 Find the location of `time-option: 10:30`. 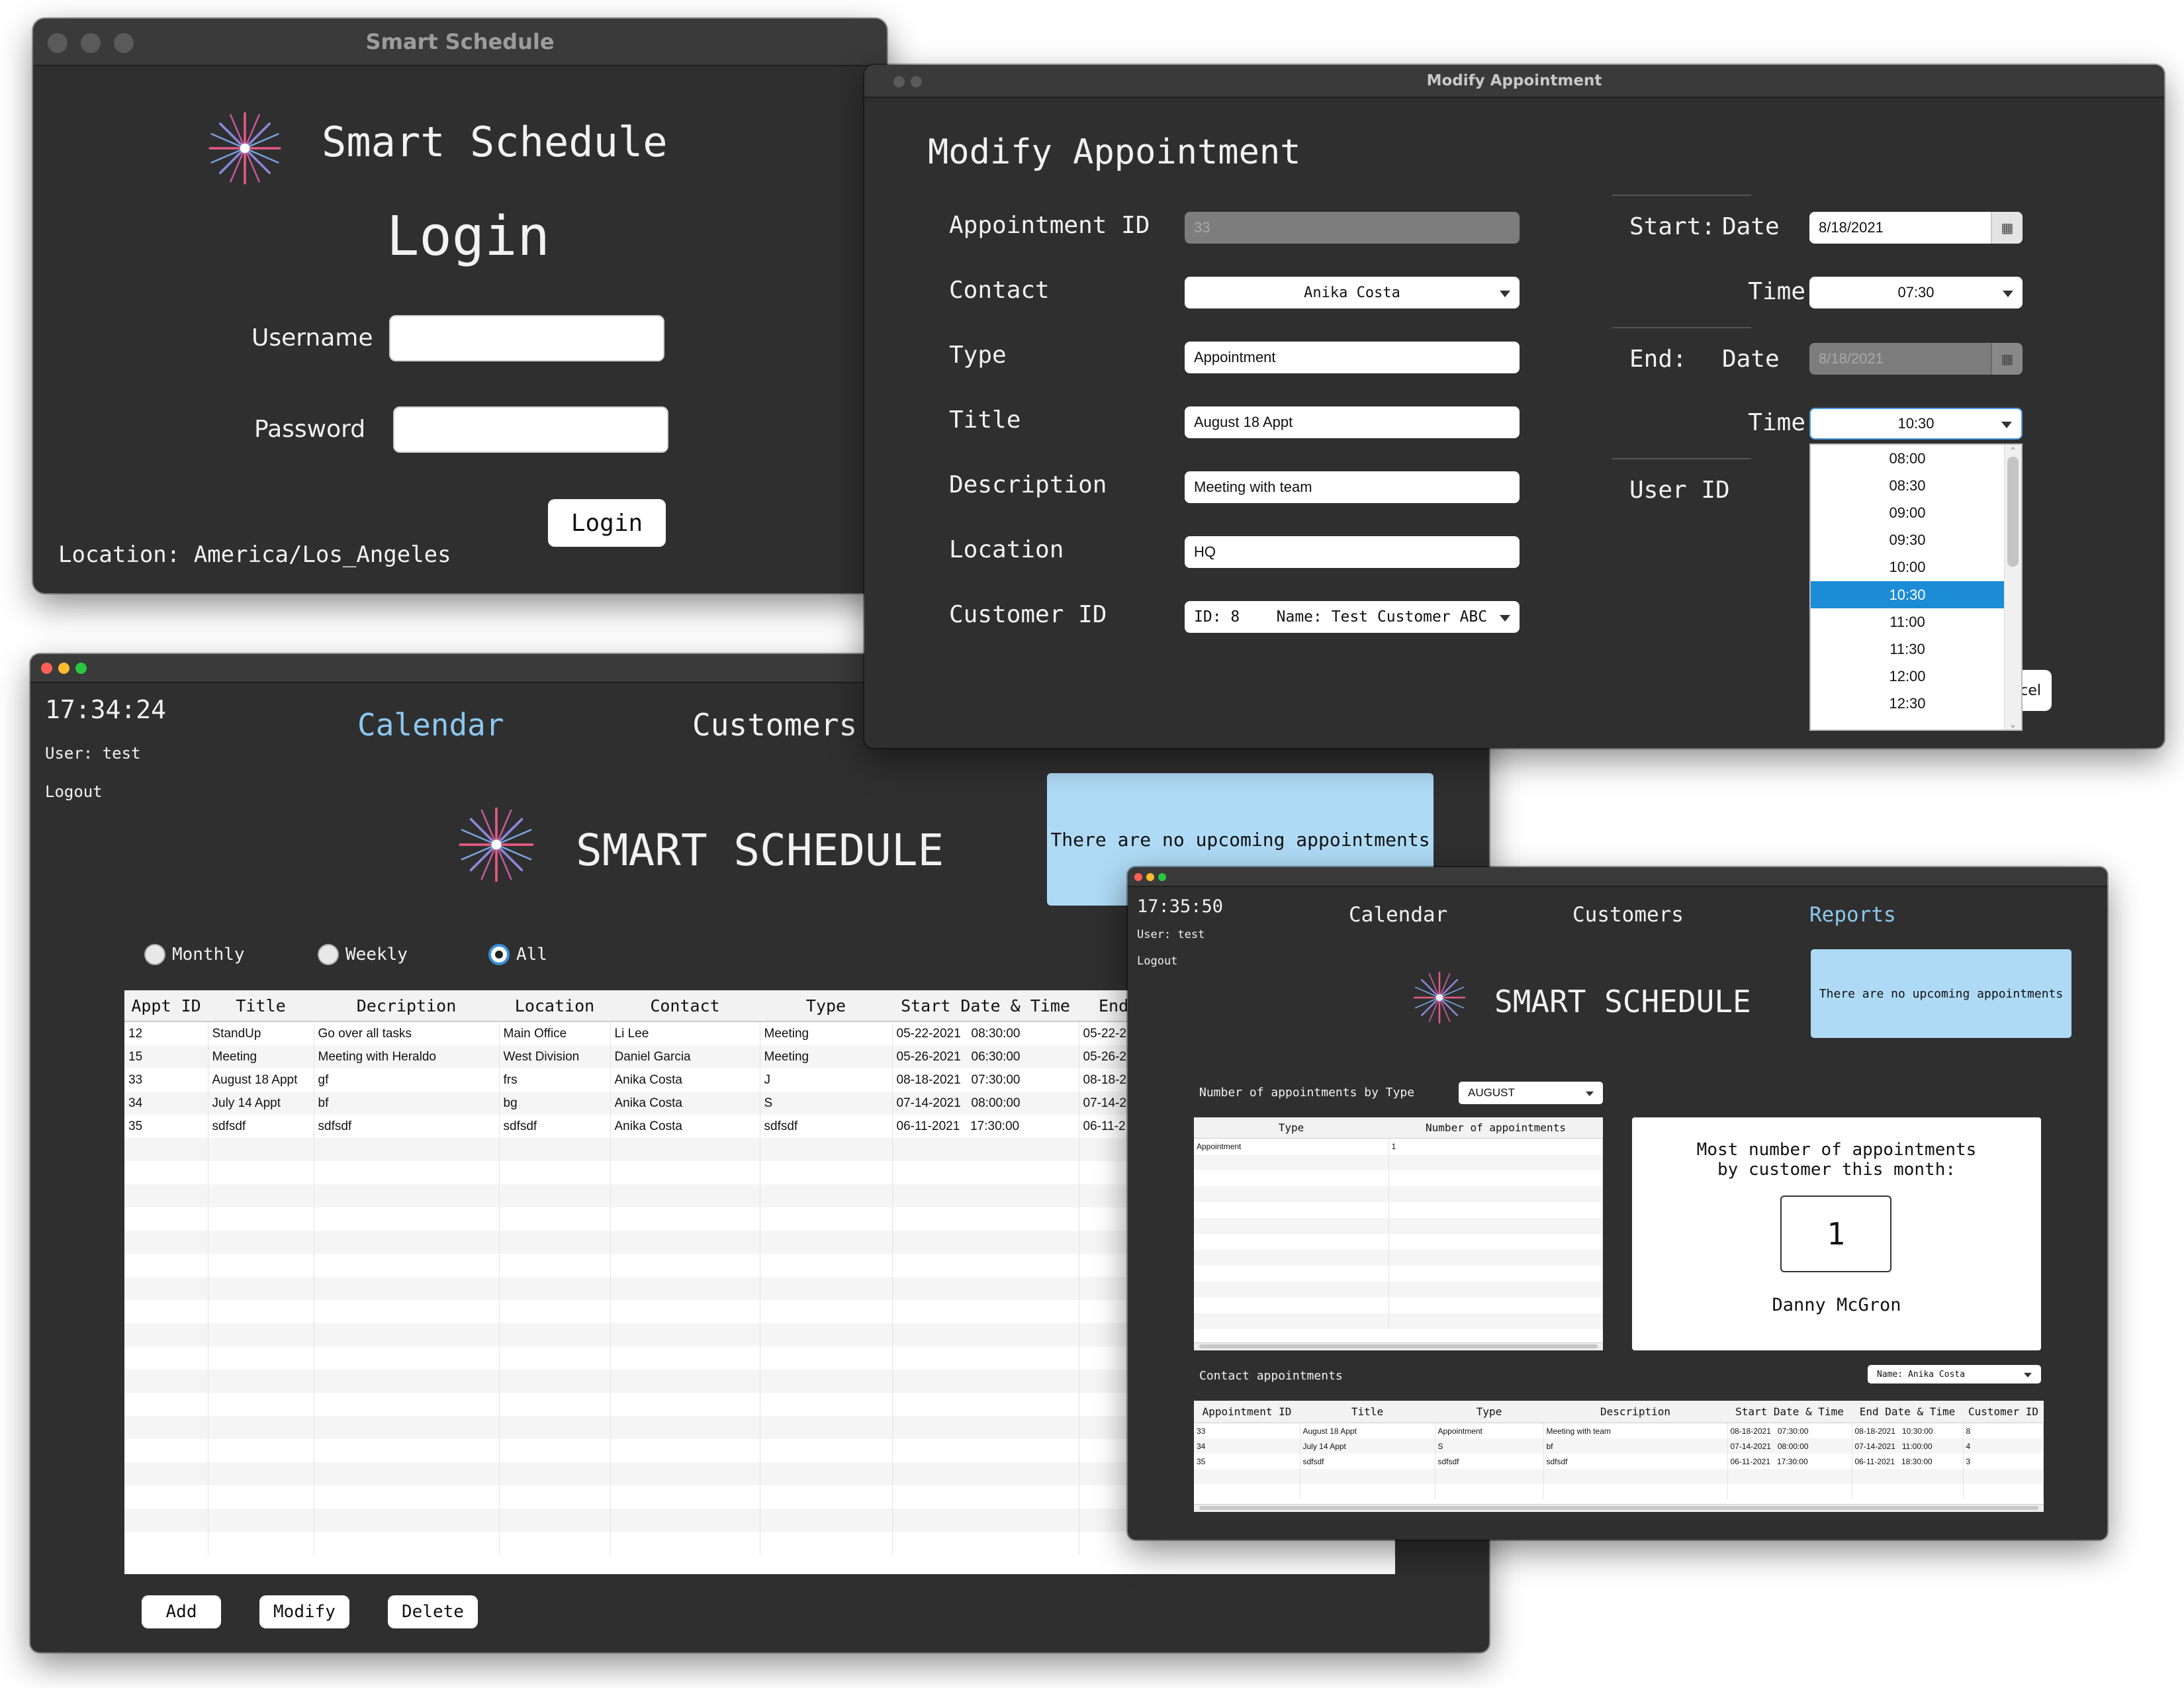

time-option: 10:30 is located at coordinates (1908, 595).